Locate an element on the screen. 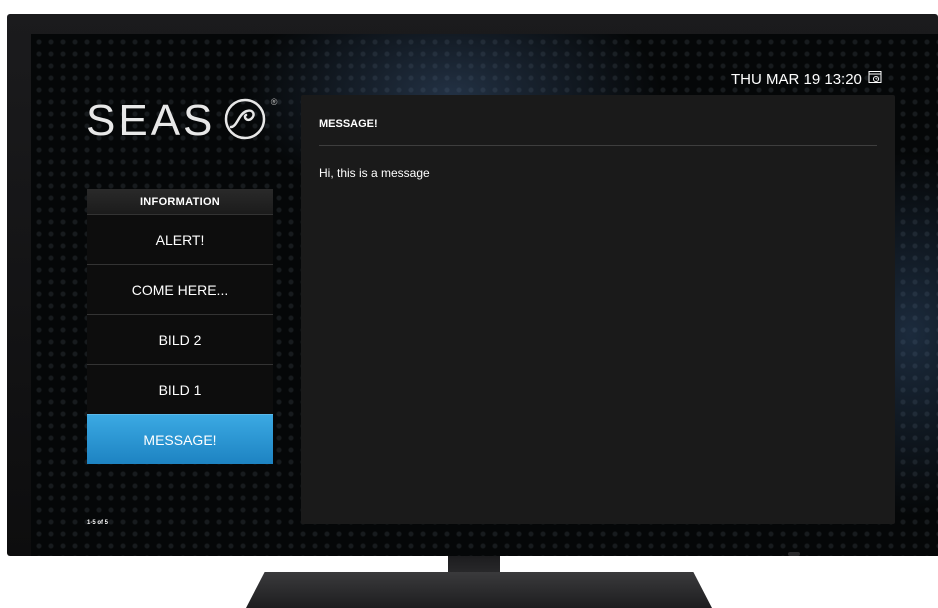 The image size is (938, 608). sidebar-item-message: MESSAGE! is located at coordinates (180, 439).